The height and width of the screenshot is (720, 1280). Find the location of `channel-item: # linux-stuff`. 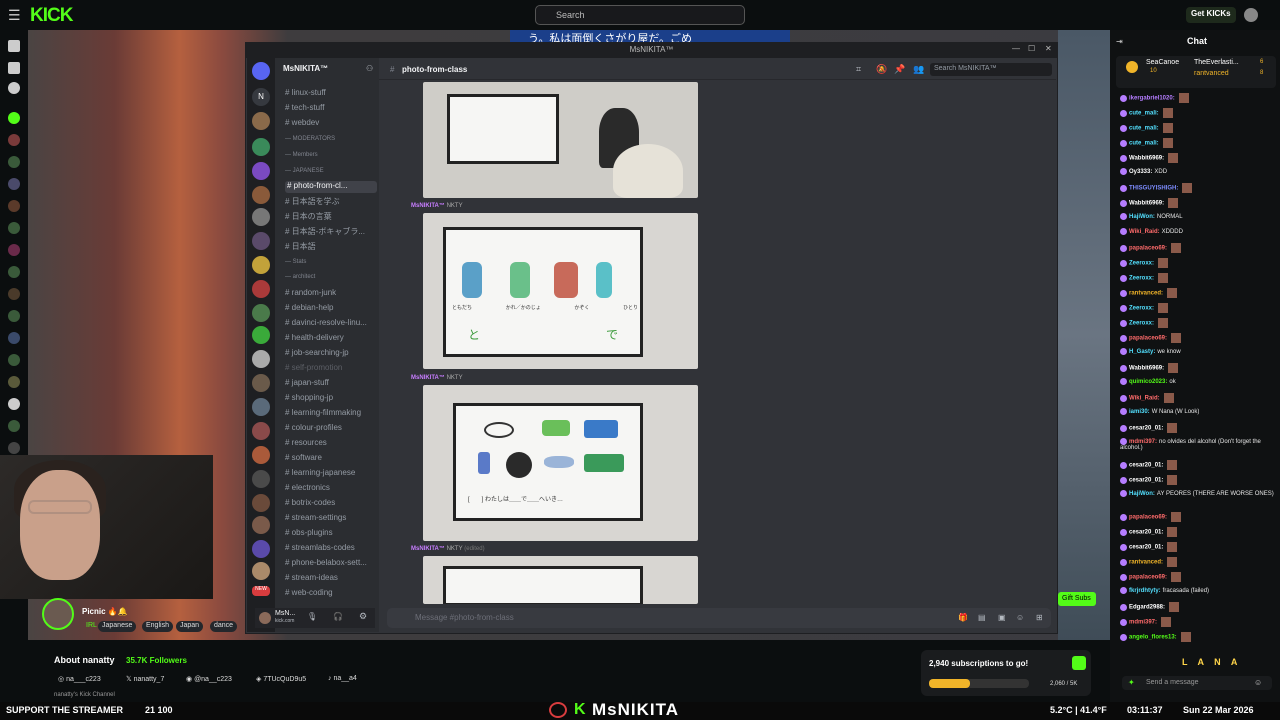

channel-item: # linux-stuff is located at coordinates (305, 94).